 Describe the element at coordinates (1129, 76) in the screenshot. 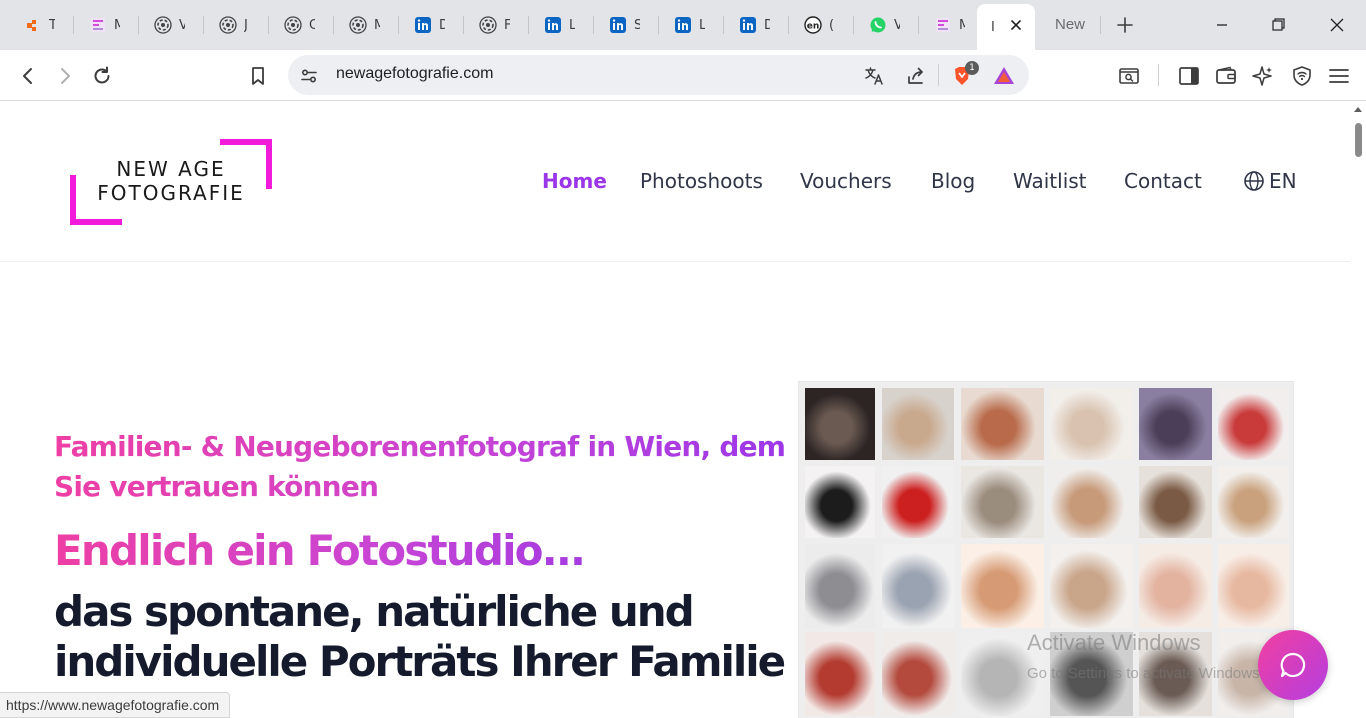

I see `reader-mode-button` at that location.